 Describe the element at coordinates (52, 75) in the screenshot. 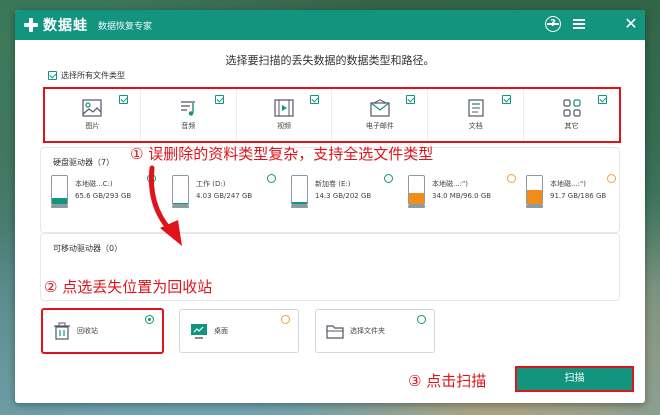

I see `checkbox-icon` at that location.